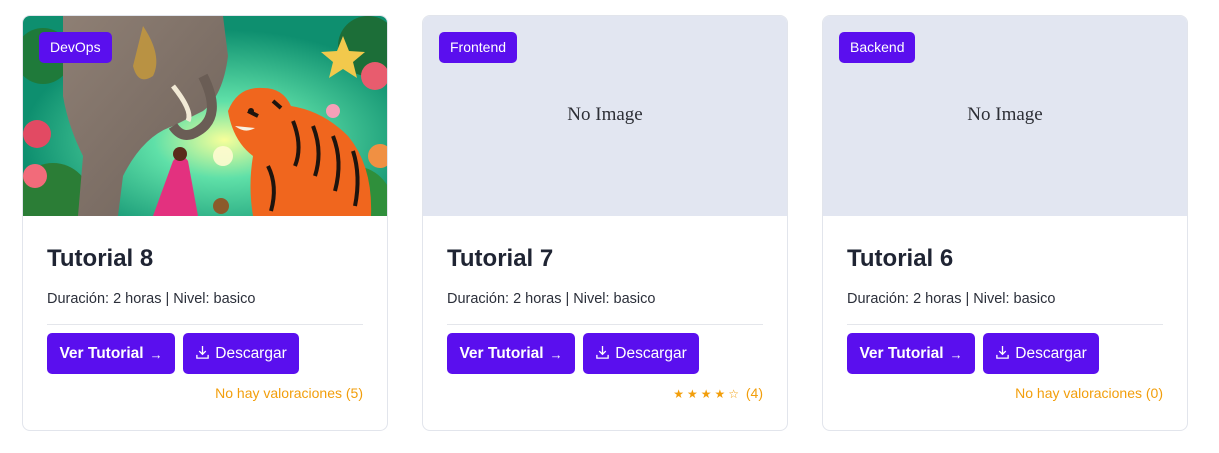 The height and width of the screenshot is (453, 1219). Describe the element at coordinates (500, 258) in the screenshot. I see `card-title: Tutorial 7` at that location.